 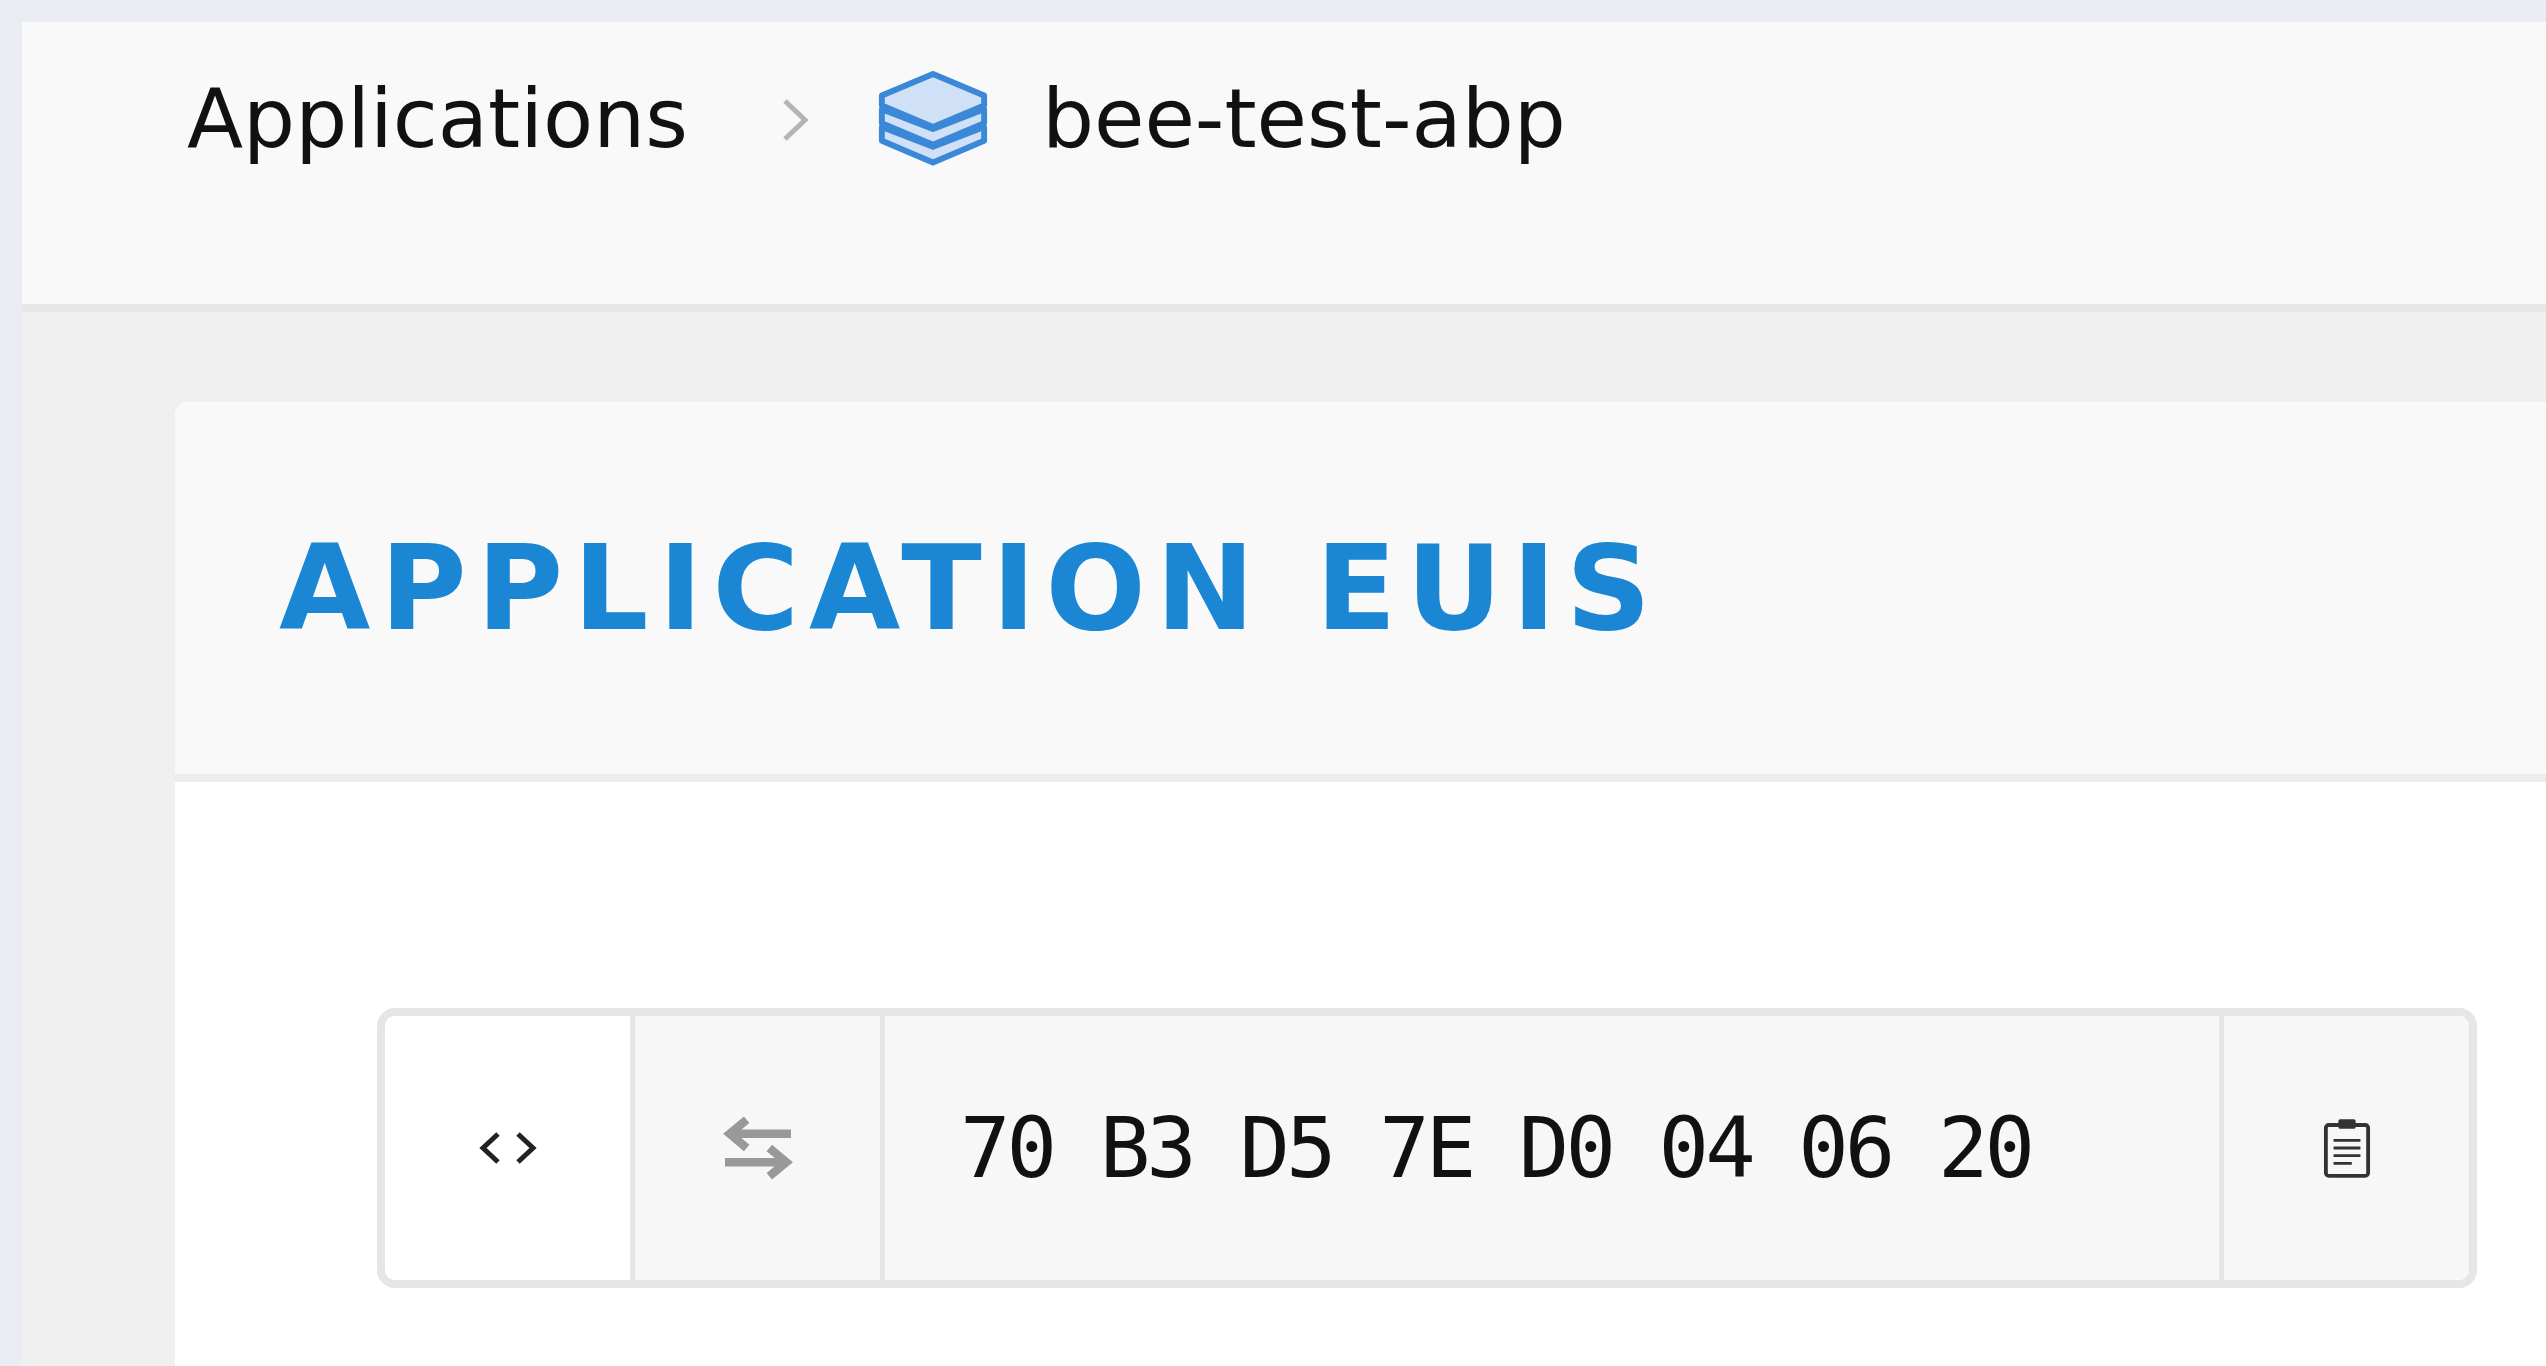 What do you see at coordinates (1552, 1148) in the screenshot?
I see `eui-value: 70 B3 D5 7E D0 04 06 20` at bounding box center [1552, 1148].